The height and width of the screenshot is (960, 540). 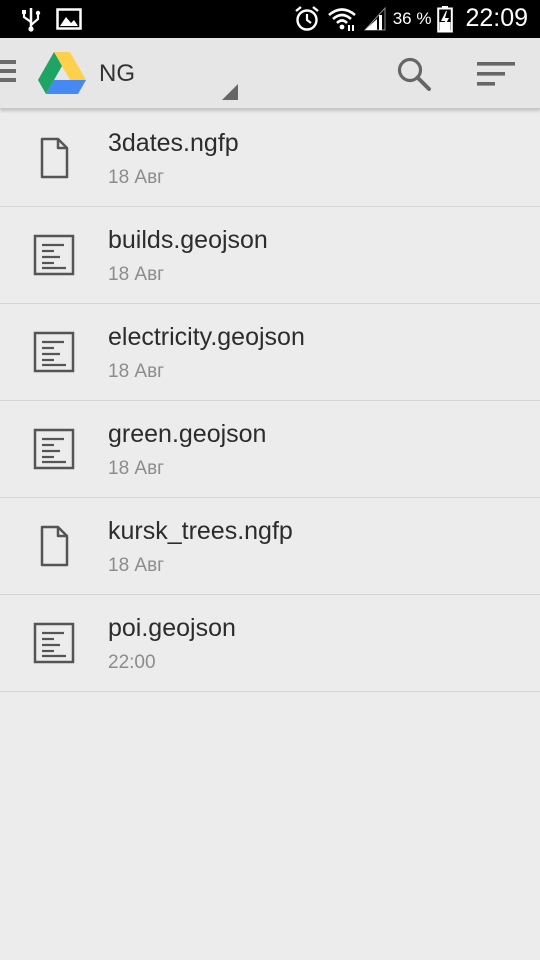 What do you see at coordinates (173, 143) in the screenshot?
I see `file-name: 3dates.ngfp` at bounding box center [173, 143].